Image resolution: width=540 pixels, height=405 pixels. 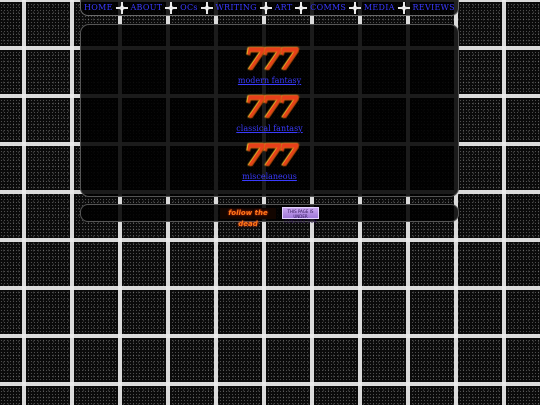 I want to click on under-construction-button: THIS PAGE IS UNDER CONSTRUCTION, so click(x=300, y=215).